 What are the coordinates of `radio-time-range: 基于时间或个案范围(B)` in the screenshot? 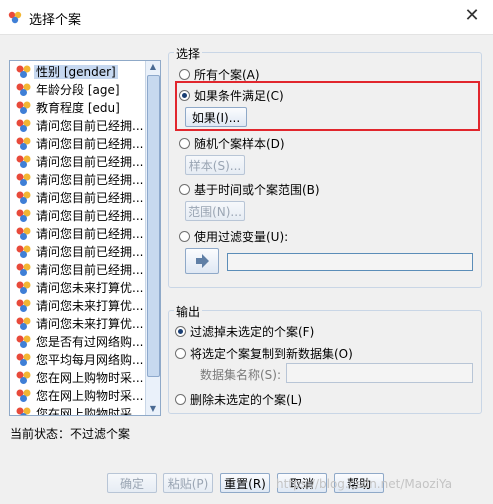 It's located at (249, 189).